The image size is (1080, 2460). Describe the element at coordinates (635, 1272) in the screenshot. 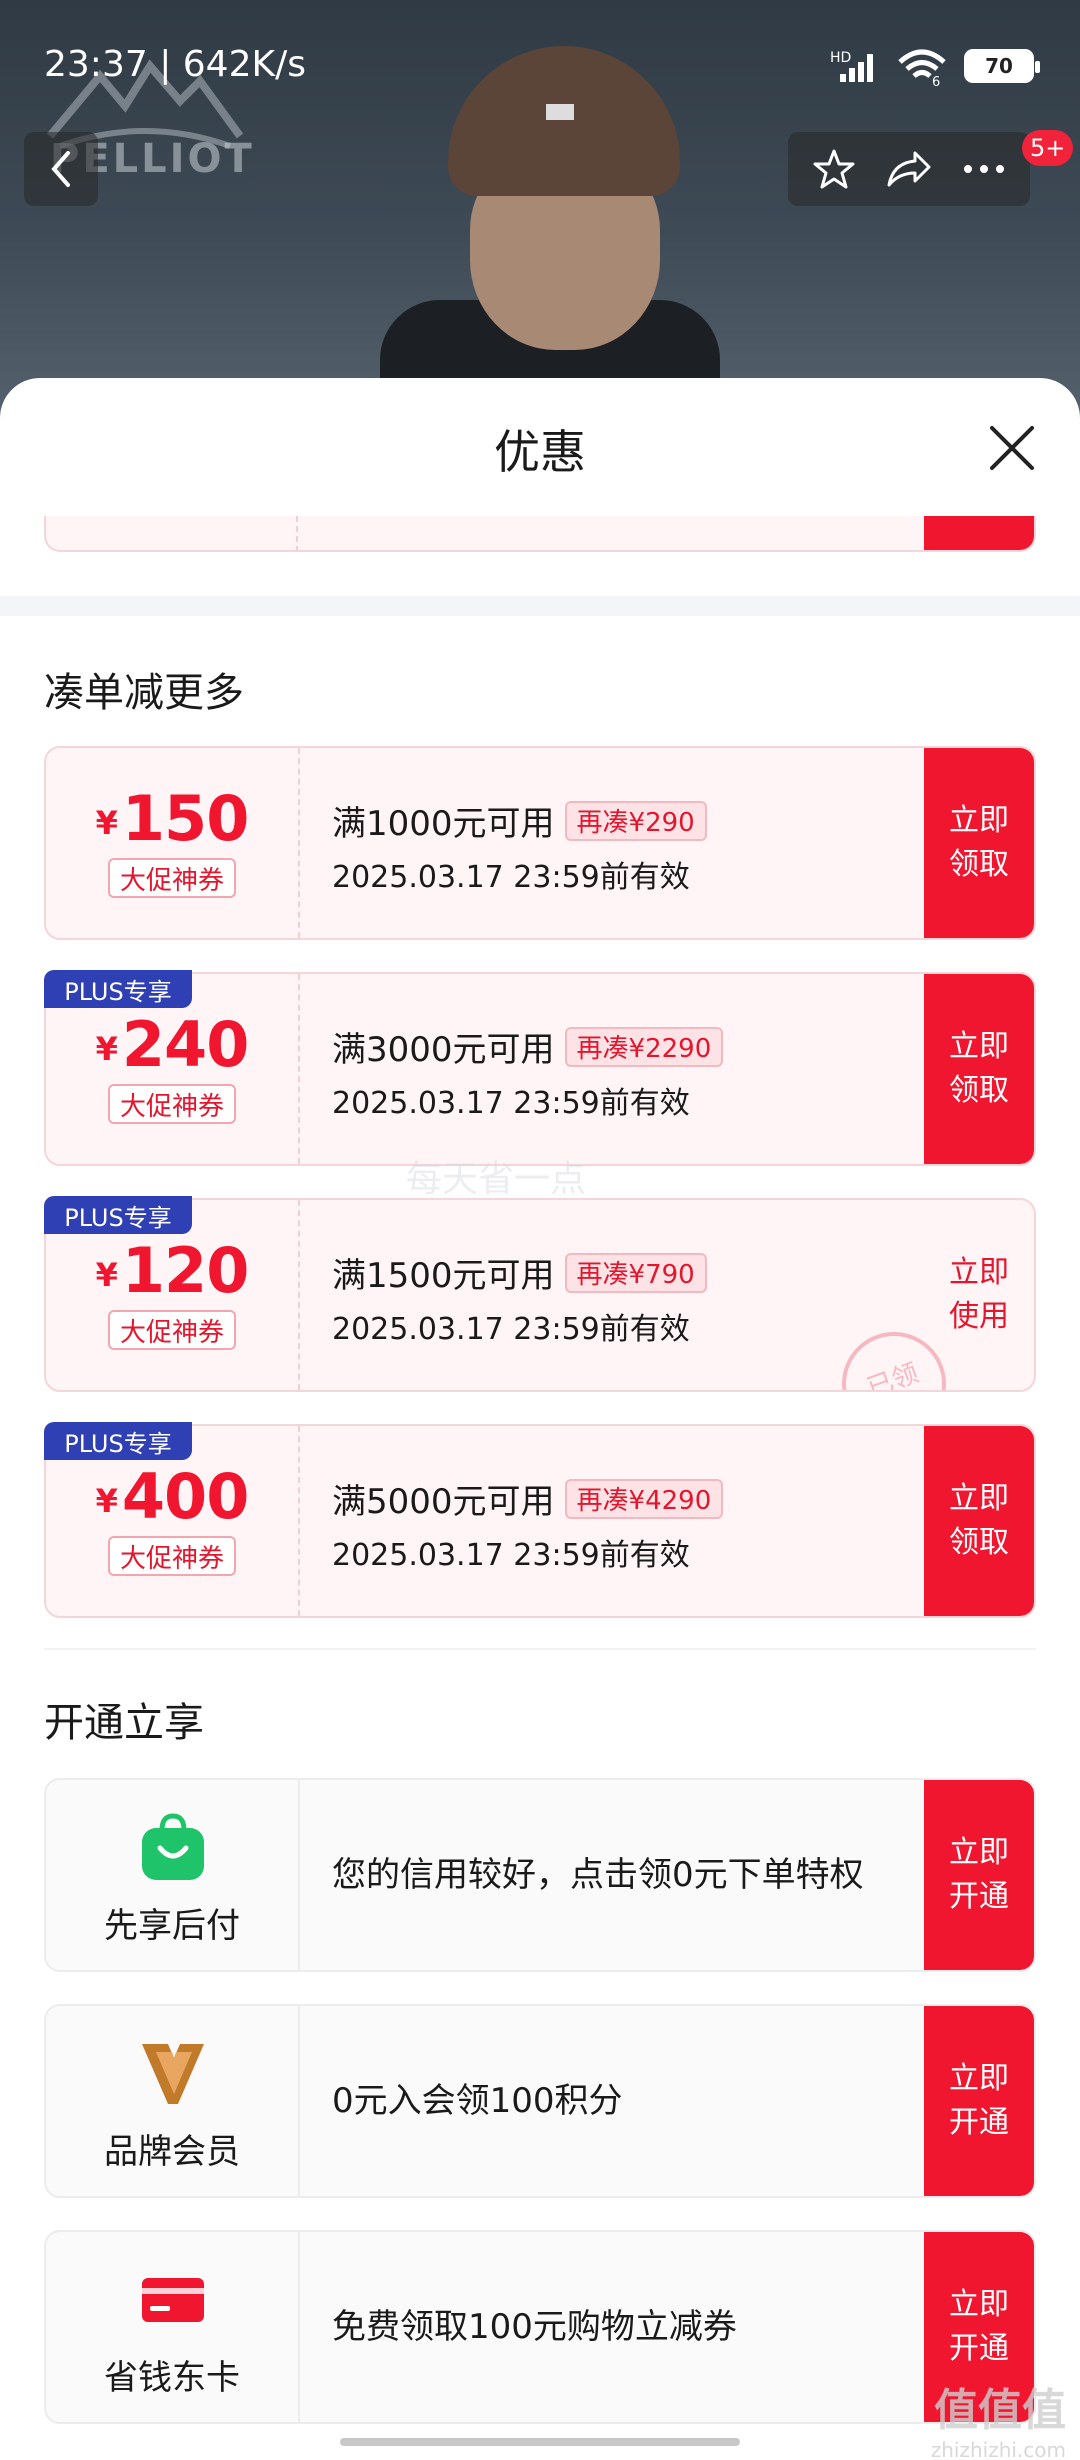

I see `add-more-tag: 再凑¥790` at that location.